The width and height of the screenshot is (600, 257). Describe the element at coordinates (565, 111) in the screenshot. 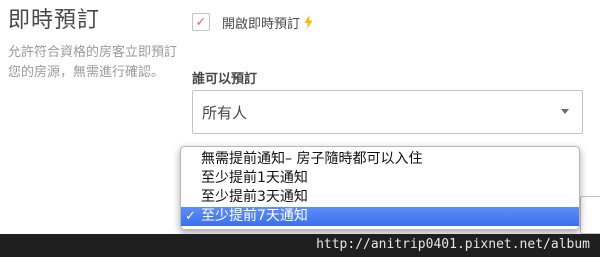

I see `chevron-down-icon` at that location.